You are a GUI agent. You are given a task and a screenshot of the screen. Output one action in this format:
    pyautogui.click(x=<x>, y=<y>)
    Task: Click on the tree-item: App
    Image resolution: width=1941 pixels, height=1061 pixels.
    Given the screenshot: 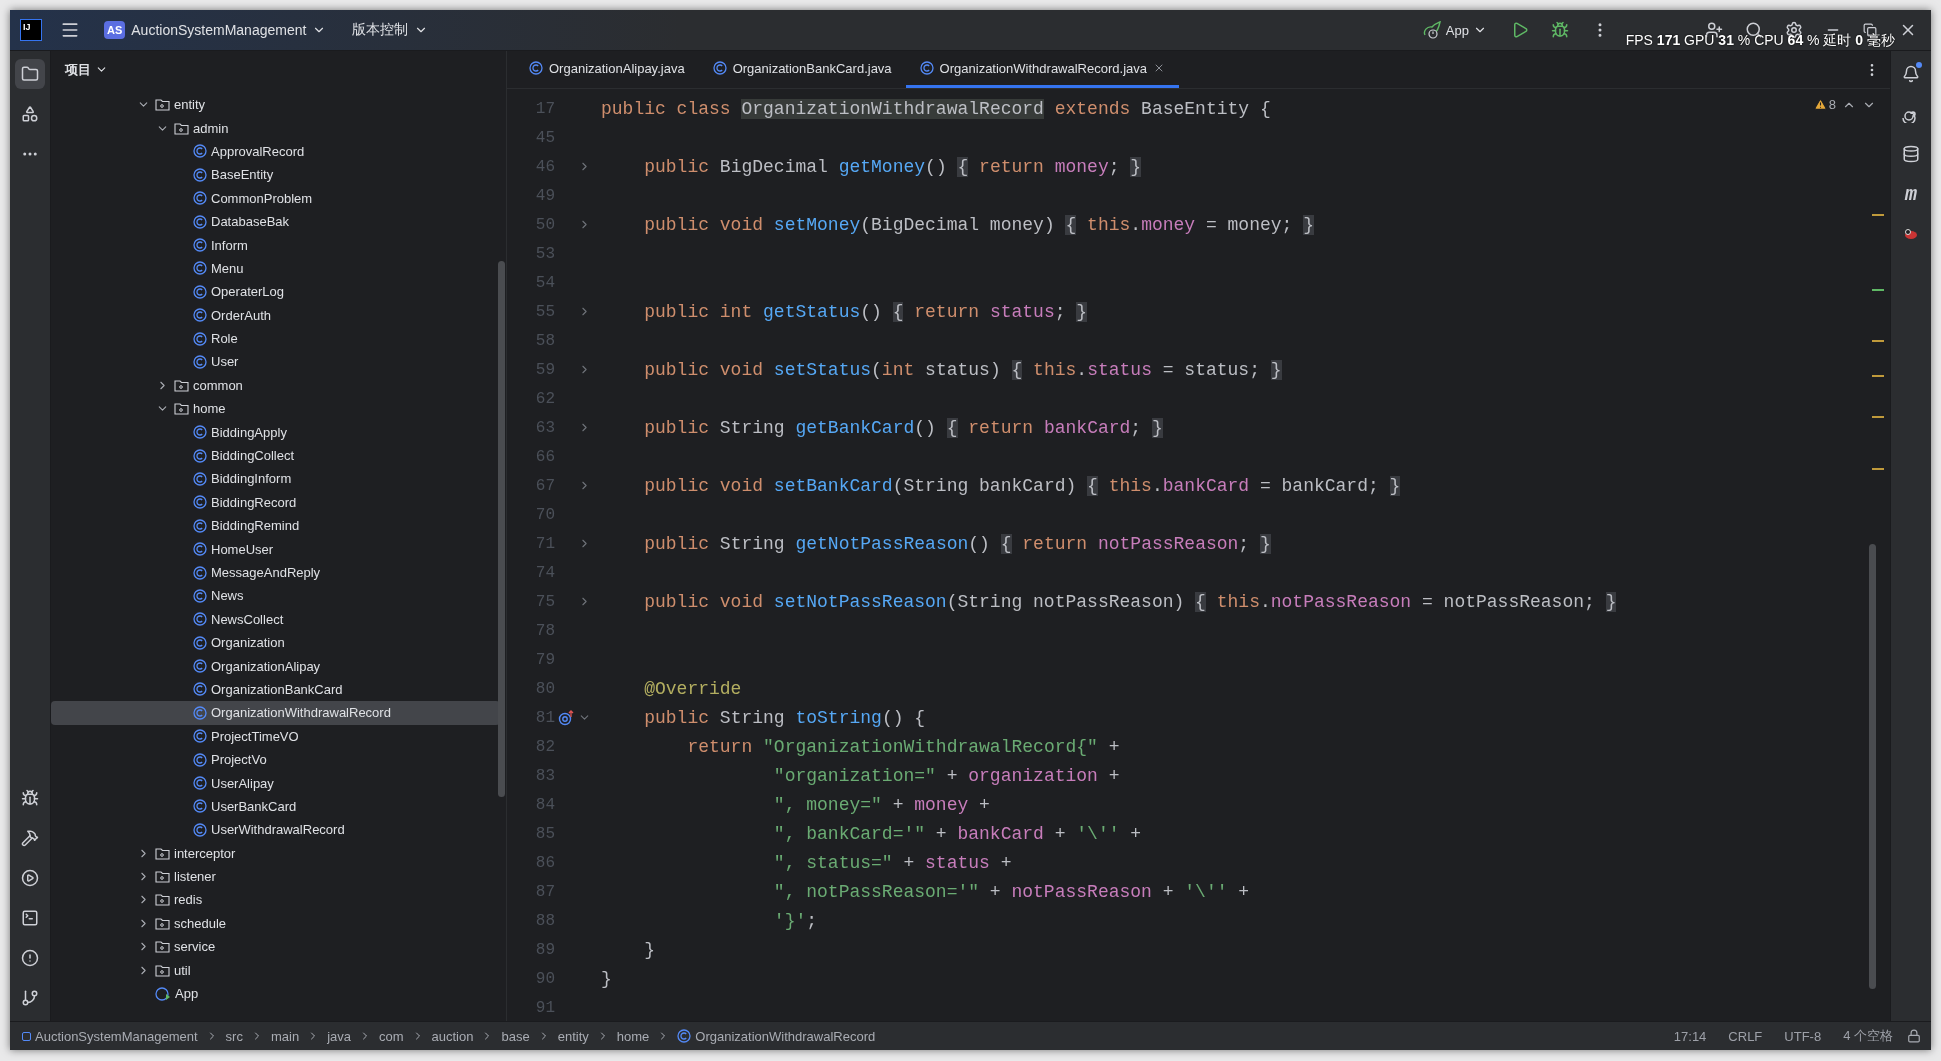 What is the action you would take?
    pyautogui.click(x=275, y=993)
    